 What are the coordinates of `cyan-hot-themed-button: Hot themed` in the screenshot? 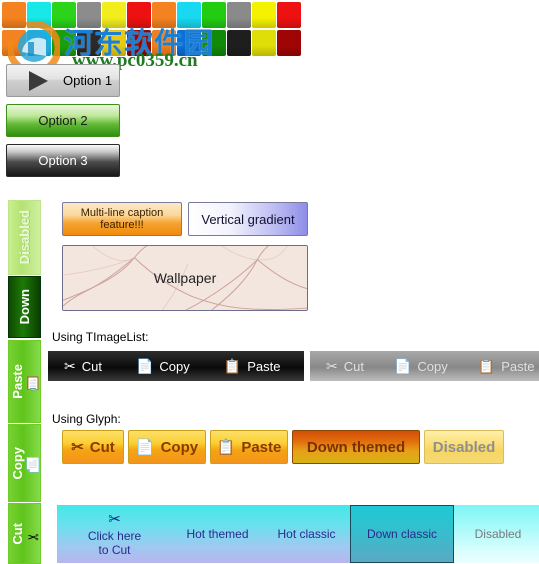 It's located at (217, 534).